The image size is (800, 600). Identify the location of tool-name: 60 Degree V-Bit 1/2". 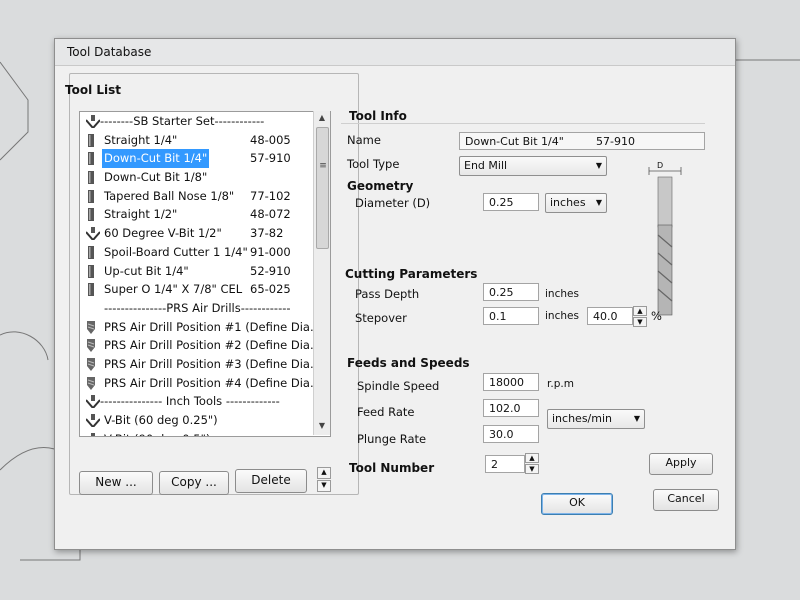
(163, 233).